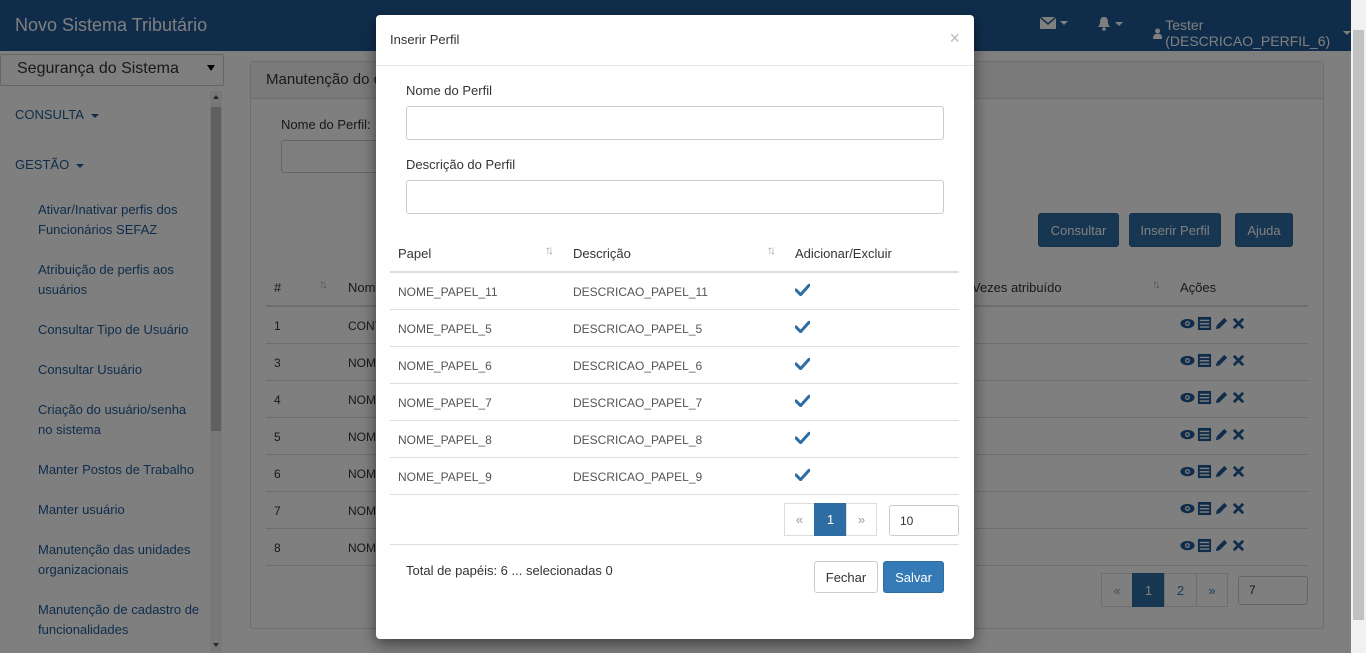 This screenshot has width=1366, height=653. What do you see at coordinates (846, 577) in the screenshot?
I see `fechar-button: Fechar` at bounding box center [846, 577].